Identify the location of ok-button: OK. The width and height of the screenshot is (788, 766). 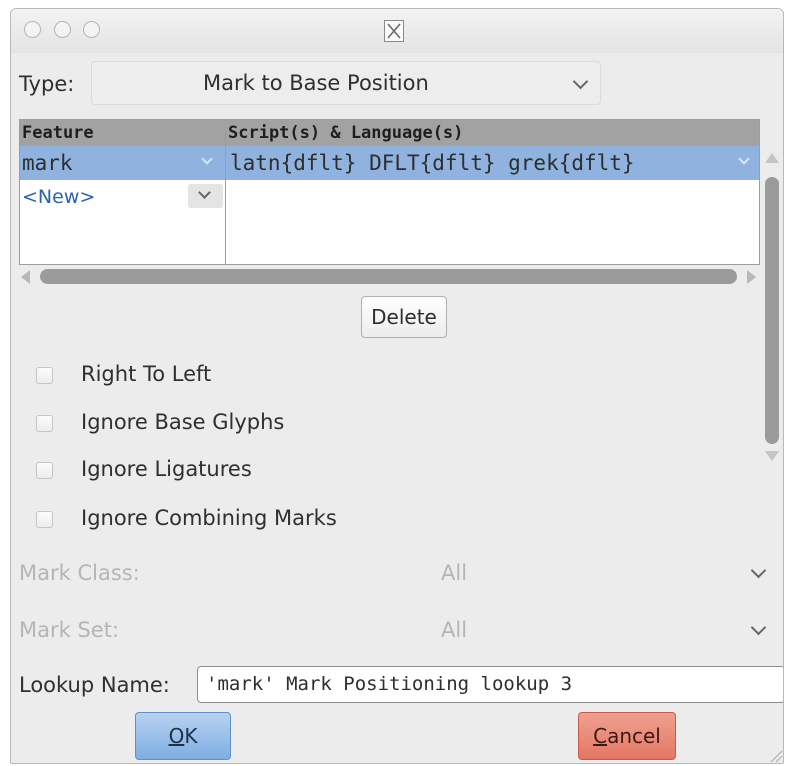
(183, 736).